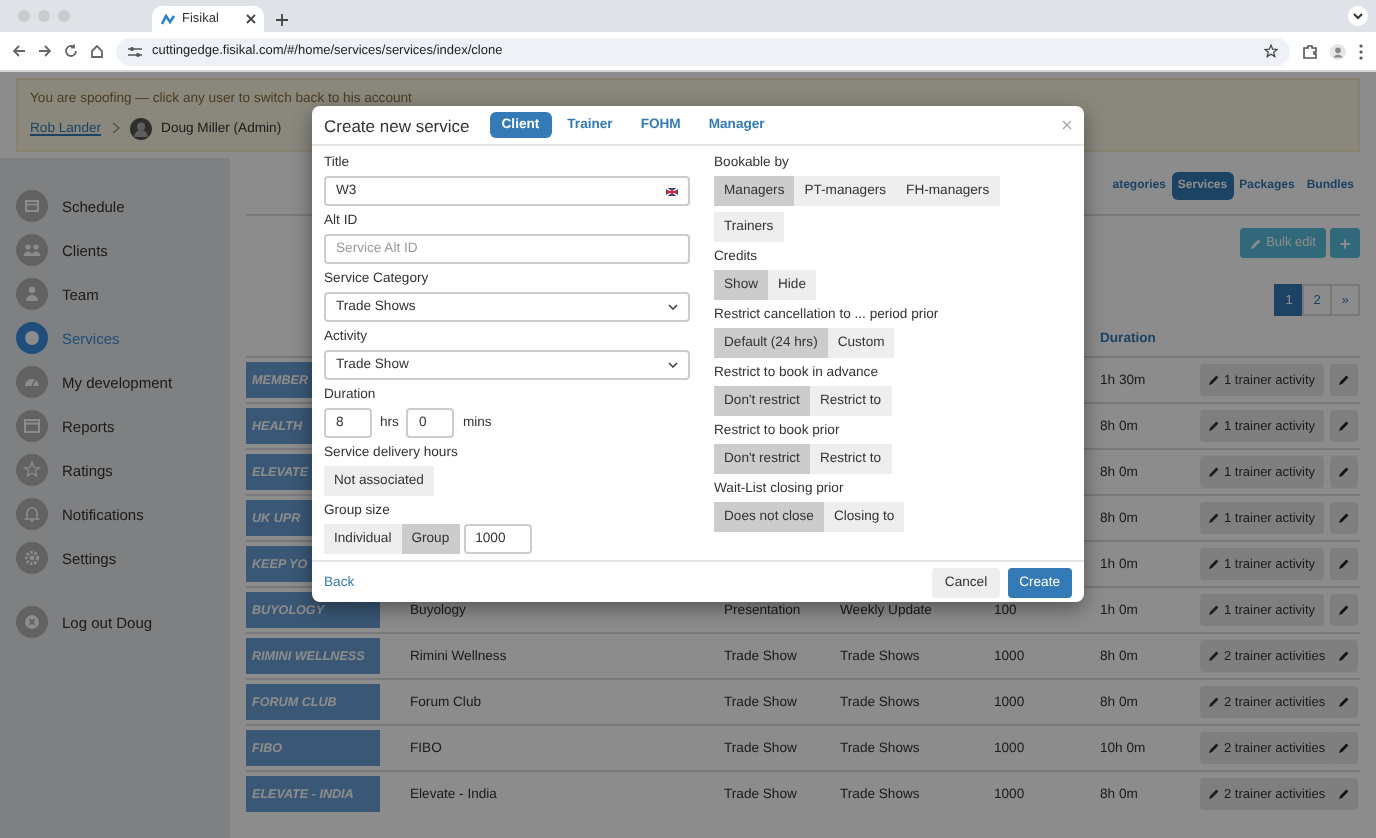 Image resolution: width=1376 pixels, height=838 pixels. What do you see at coordinates (19, 51) in the screenshot?
I see `back-icon` at bounding box center [19, 51].